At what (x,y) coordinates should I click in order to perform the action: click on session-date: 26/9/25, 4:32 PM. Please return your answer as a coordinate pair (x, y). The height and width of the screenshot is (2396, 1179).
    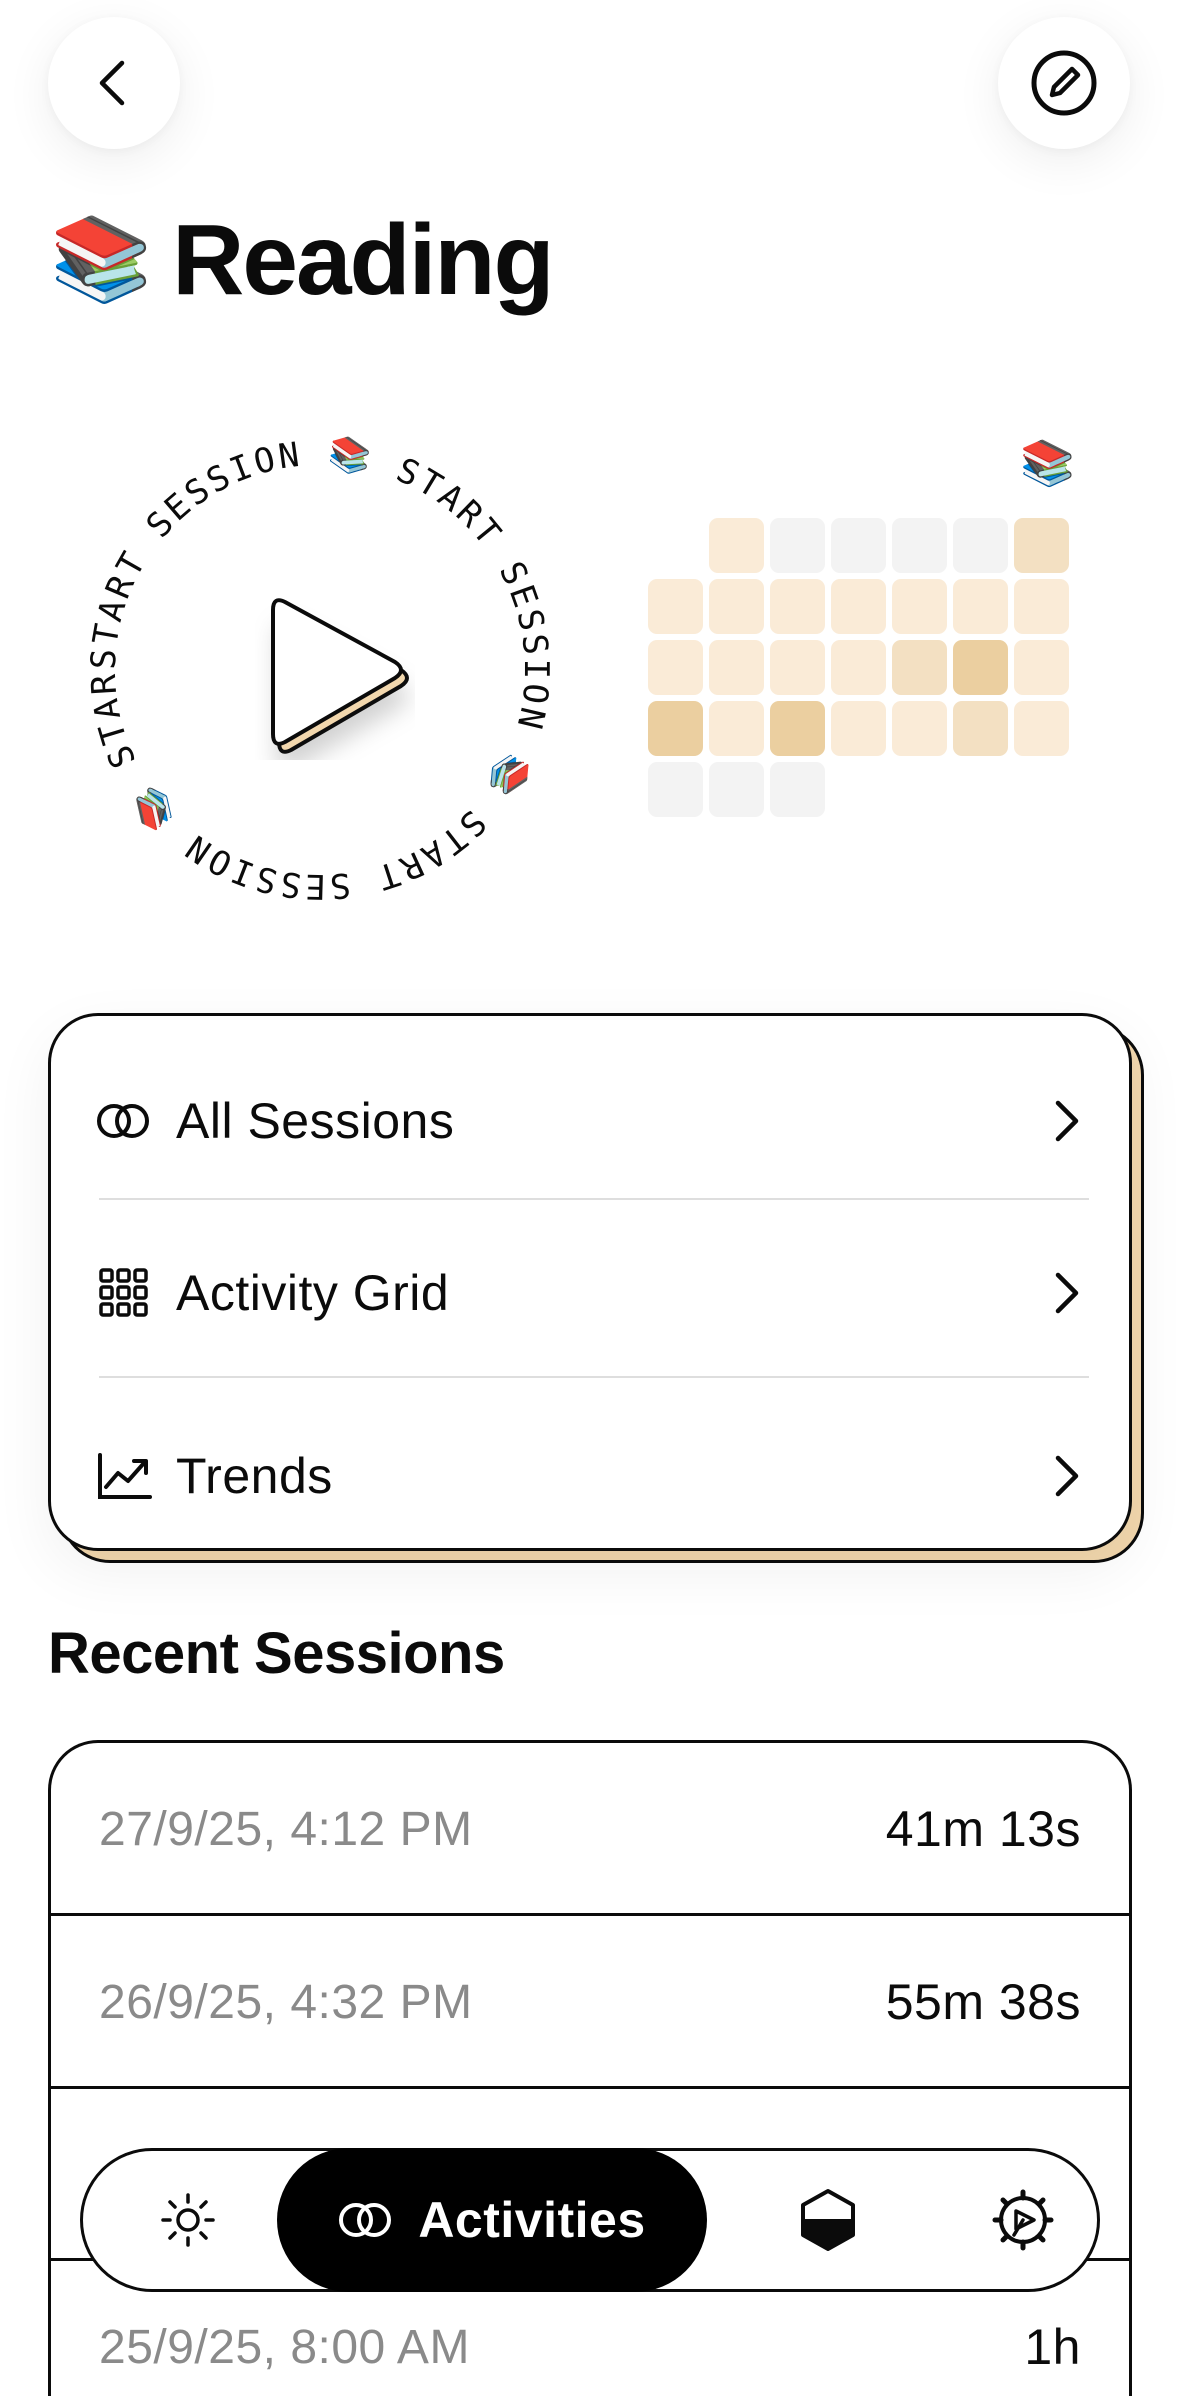
    Looking at the image, I should click on (286, 2002).